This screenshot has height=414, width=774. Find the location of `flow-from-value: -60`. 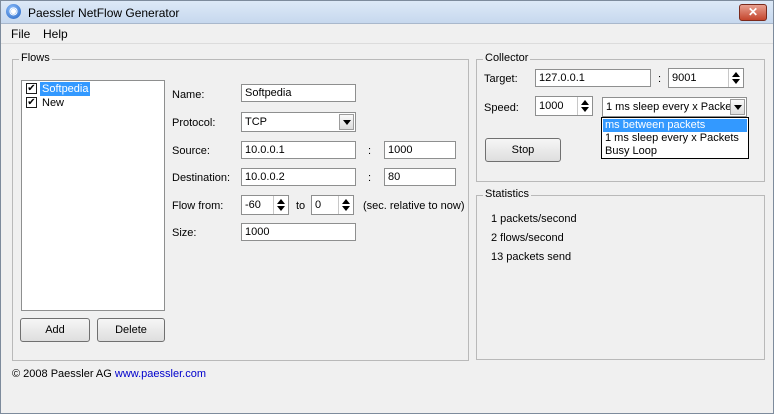

flow-from-value: -60 is located at coordinates (253, 205).